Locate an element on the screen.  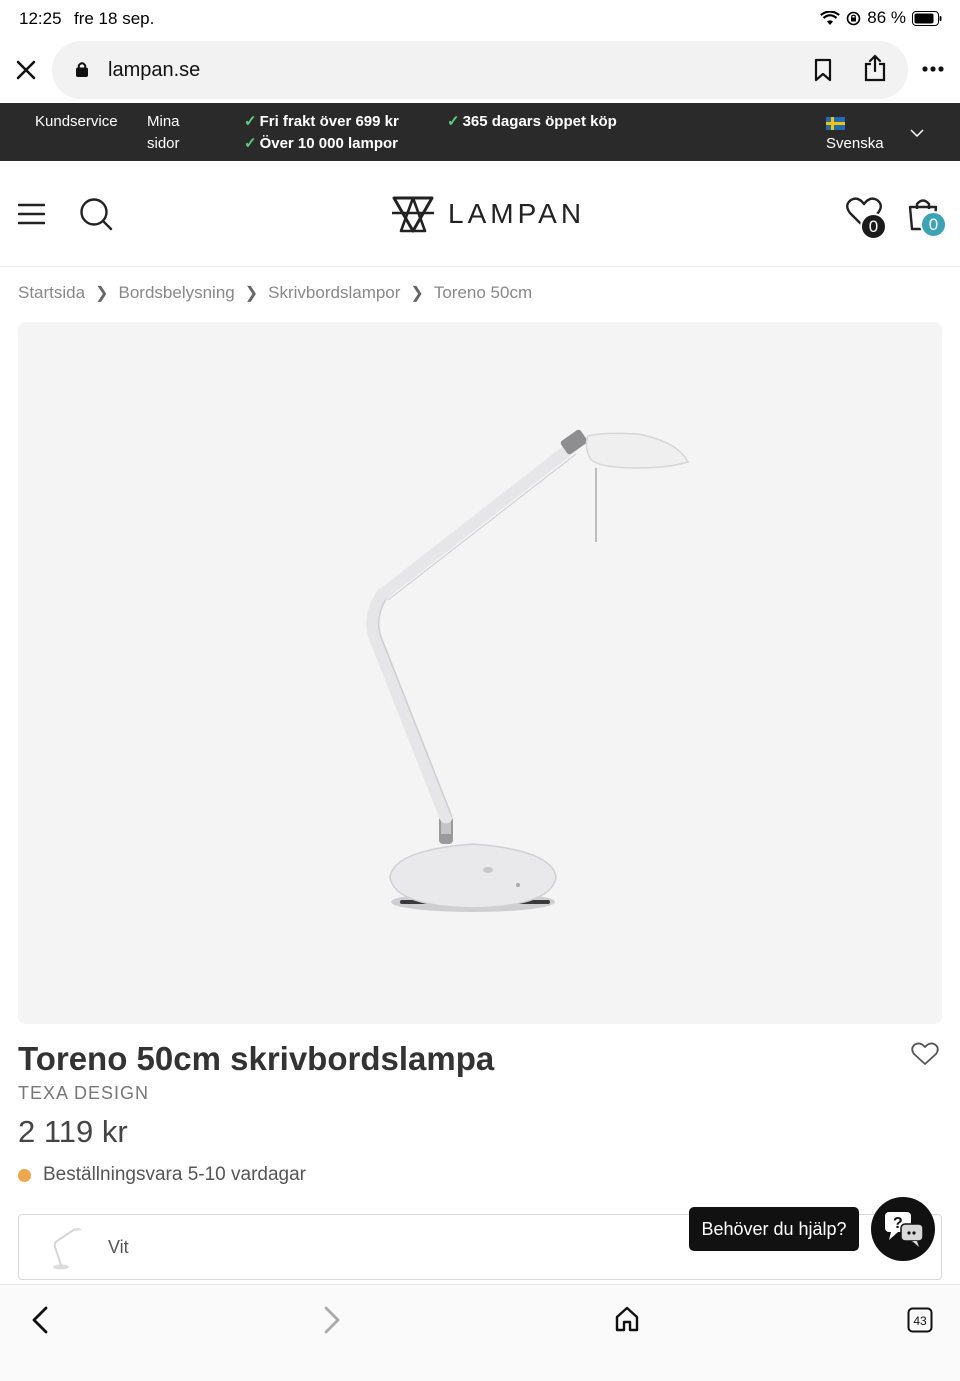
home-button is located at coordinates (627, 1321).